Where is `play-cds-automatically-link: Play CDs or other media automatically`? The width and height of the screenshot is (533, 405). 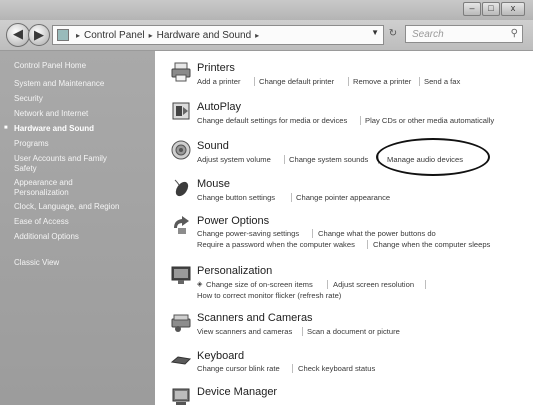 play-cds-automatically-link: Play CDs or other media automatically is located at coordinates (429, 120).